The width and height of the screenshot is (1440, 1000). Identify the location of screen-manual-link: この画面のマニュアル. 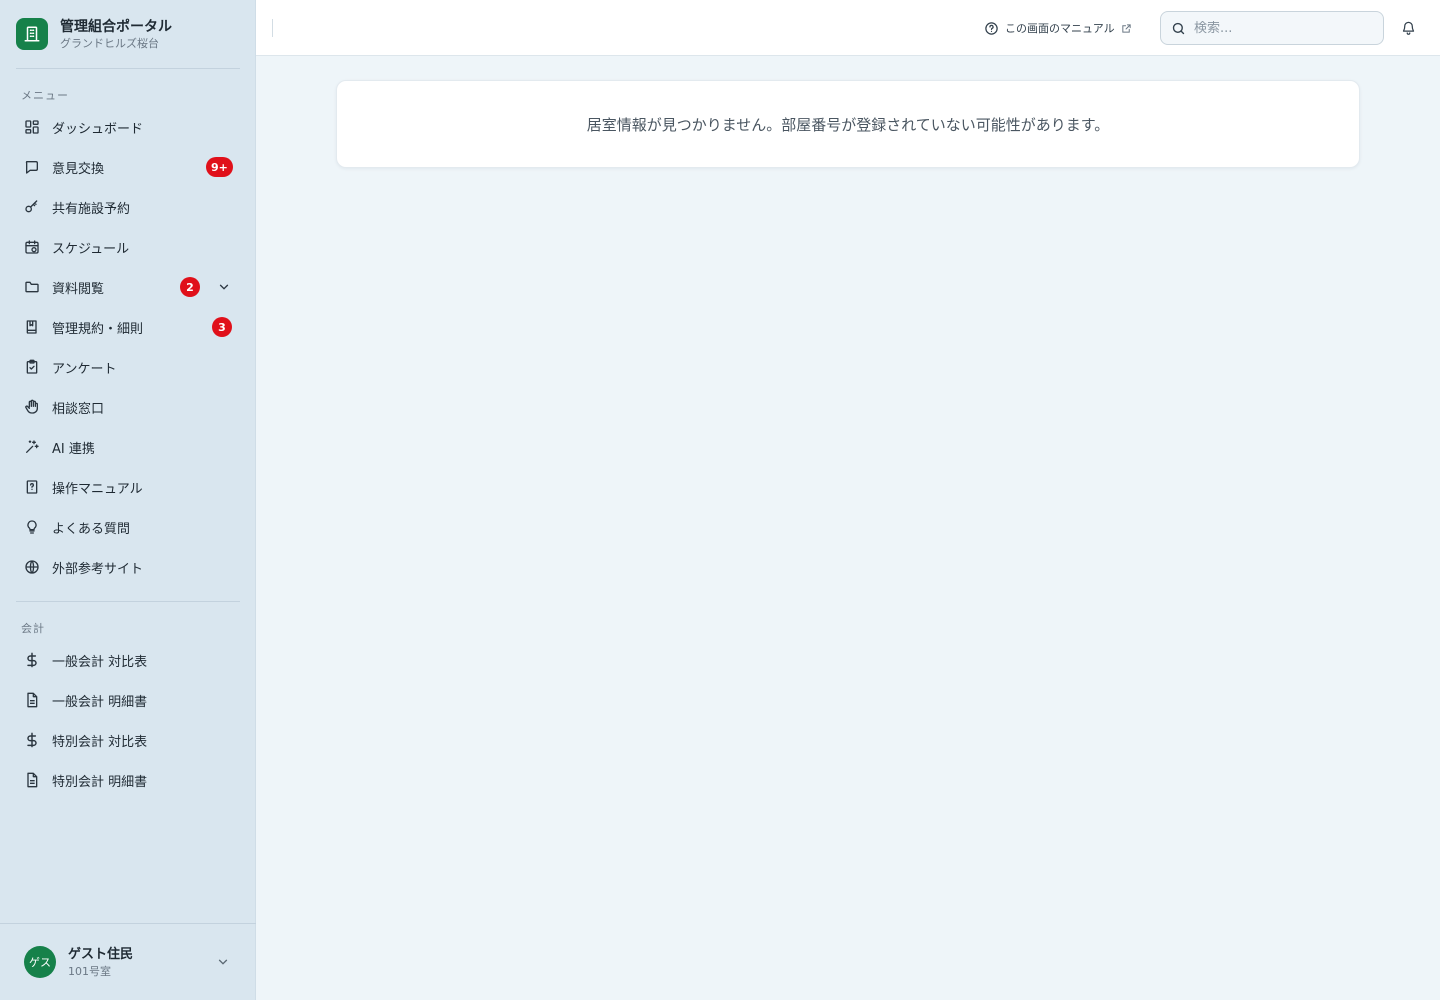
(1058, 28).